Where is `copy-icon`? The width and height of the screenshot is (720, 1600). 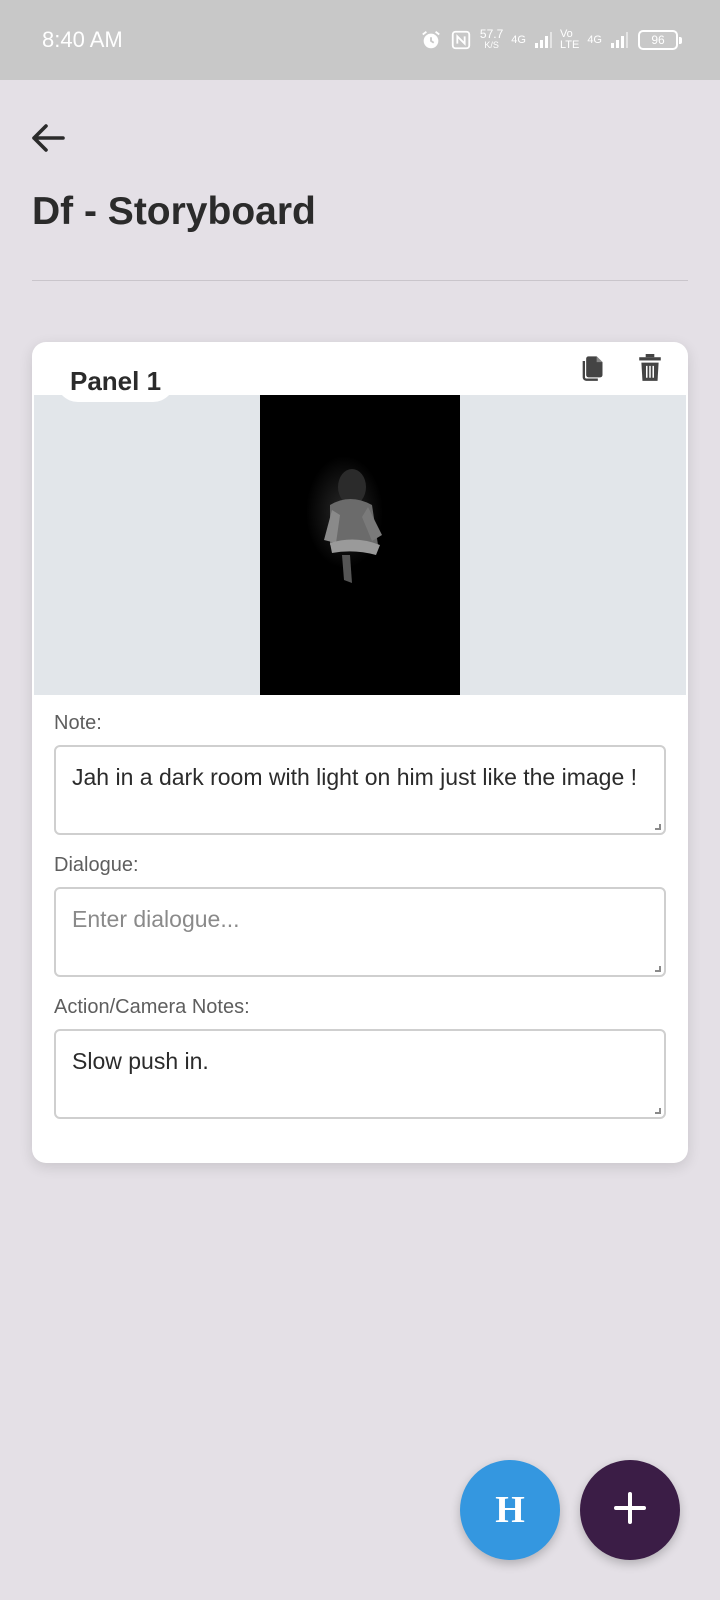
copy-icon is located at coordinates (592, 370).